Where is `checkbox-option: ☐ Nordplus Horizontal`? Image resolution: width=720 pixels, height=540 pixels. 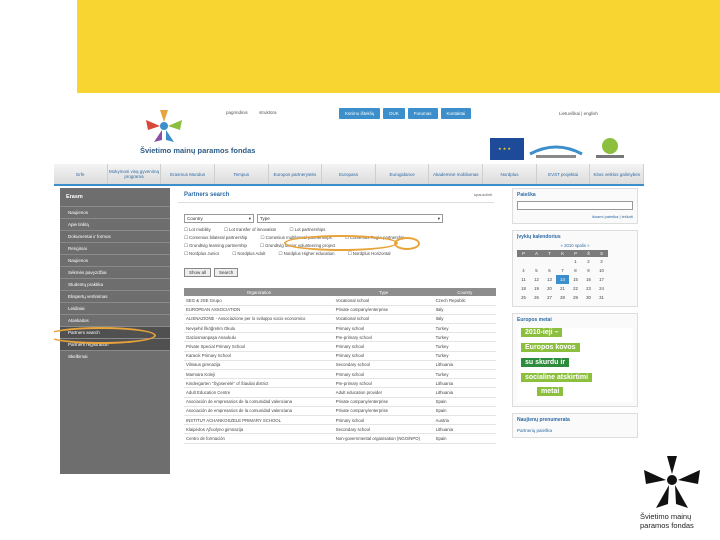 checkbox-option: ☐ Nordplus Horizontal is located at coordinates (372, 253).